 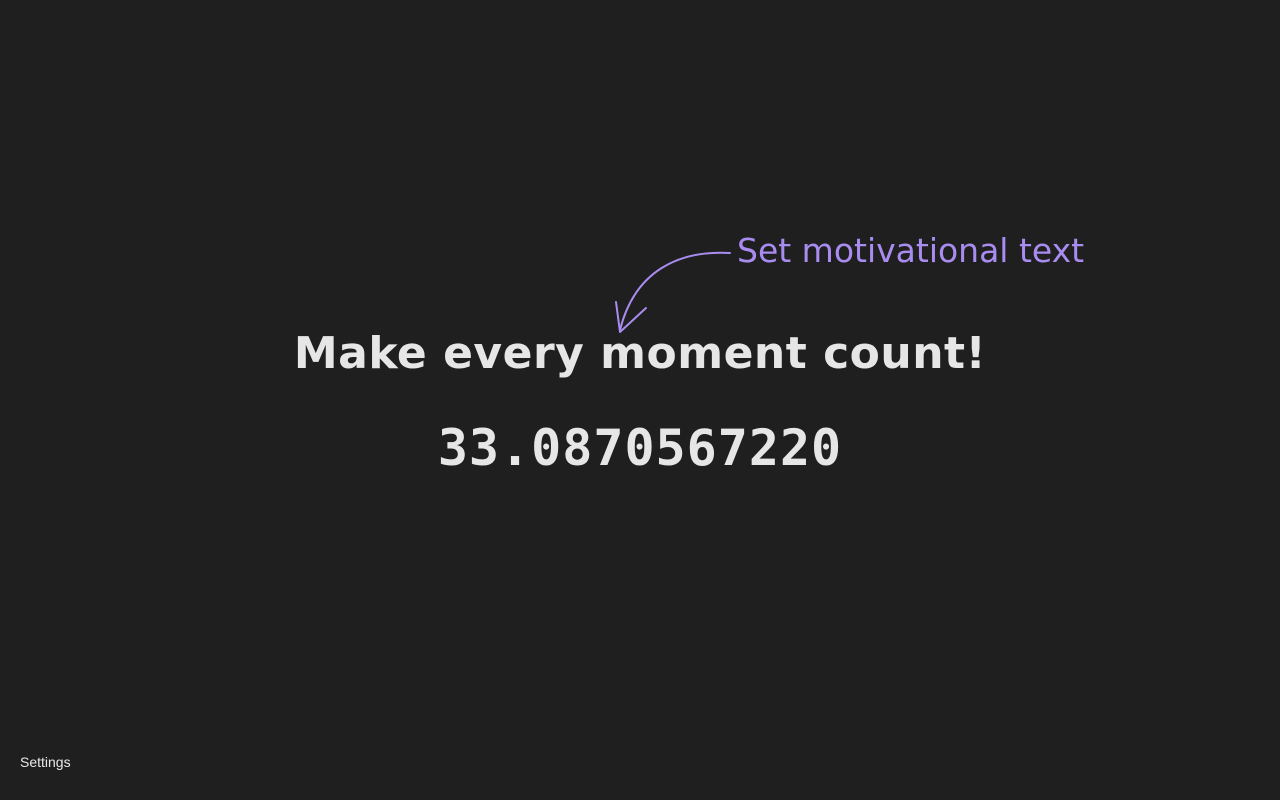 I want to click on hint-label: Set motivational text, so click(x=911, y=250).